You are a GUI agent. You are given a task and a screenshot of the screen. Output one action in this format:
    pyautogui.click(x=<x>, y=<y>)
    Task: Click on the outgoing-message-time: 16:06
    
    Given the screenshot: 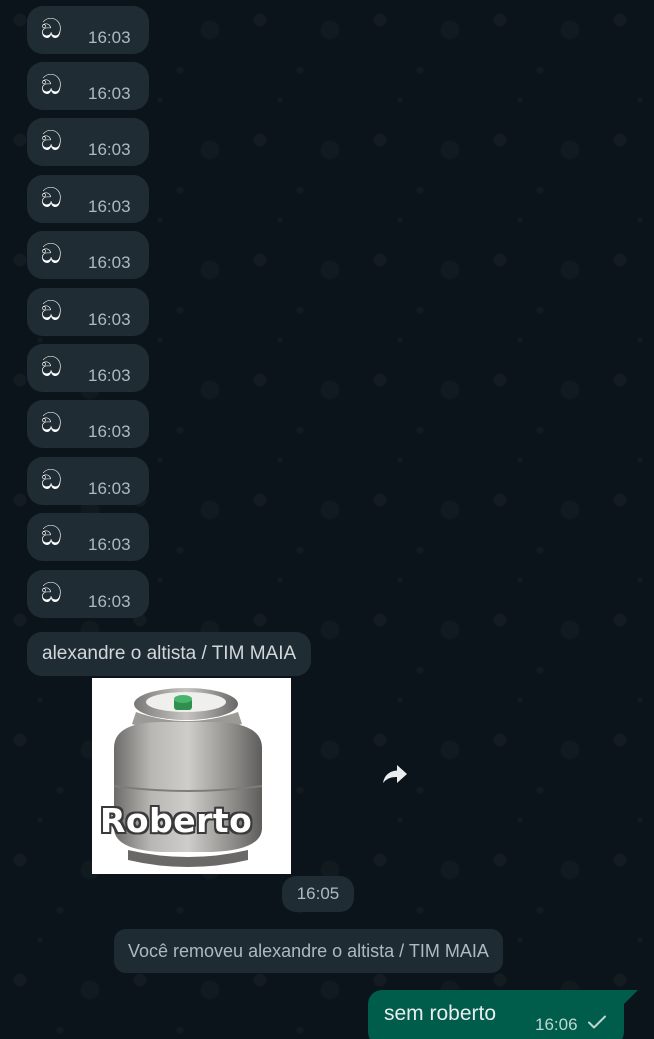 What is the action you would take?
    pyautogui.click(x=556, y=1024)
    